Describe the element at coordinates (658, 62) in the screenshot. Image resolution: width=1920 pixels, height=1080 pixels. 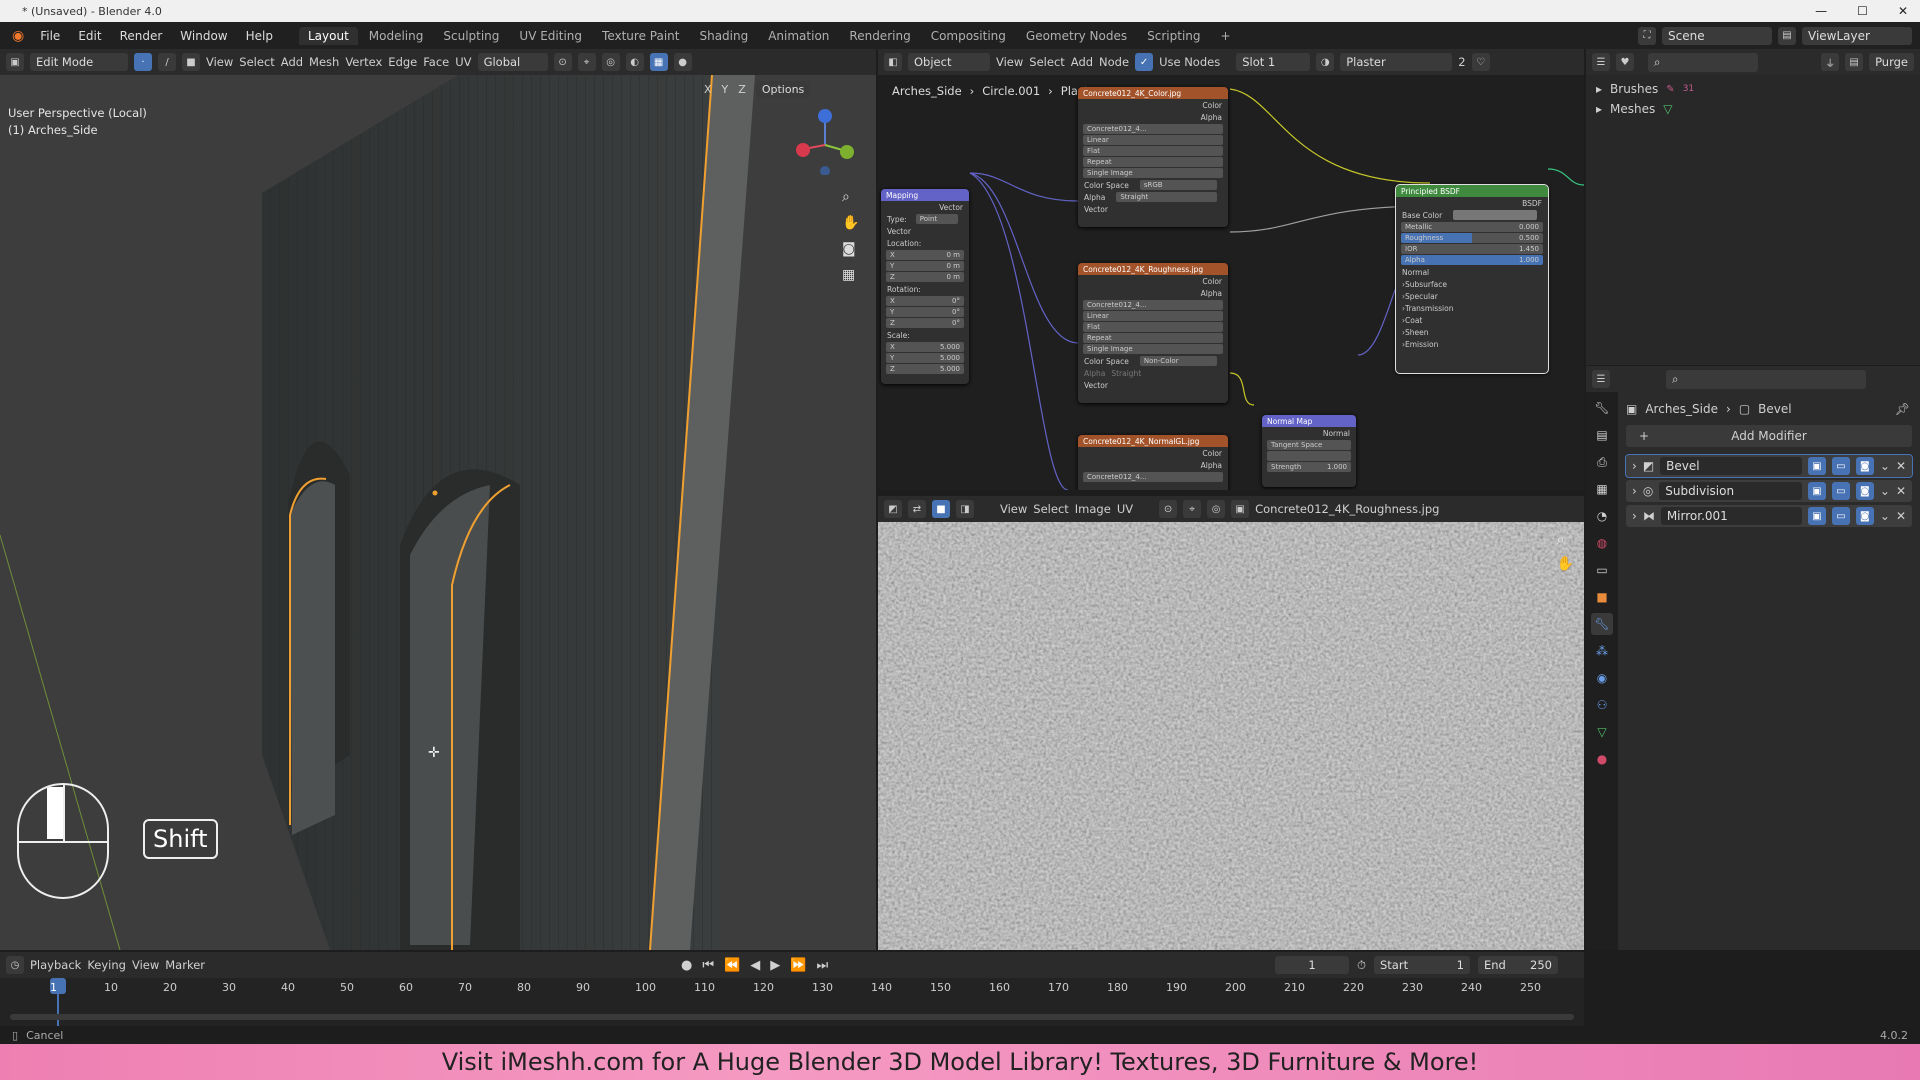
I see `xray-icon: ▦` at that location.